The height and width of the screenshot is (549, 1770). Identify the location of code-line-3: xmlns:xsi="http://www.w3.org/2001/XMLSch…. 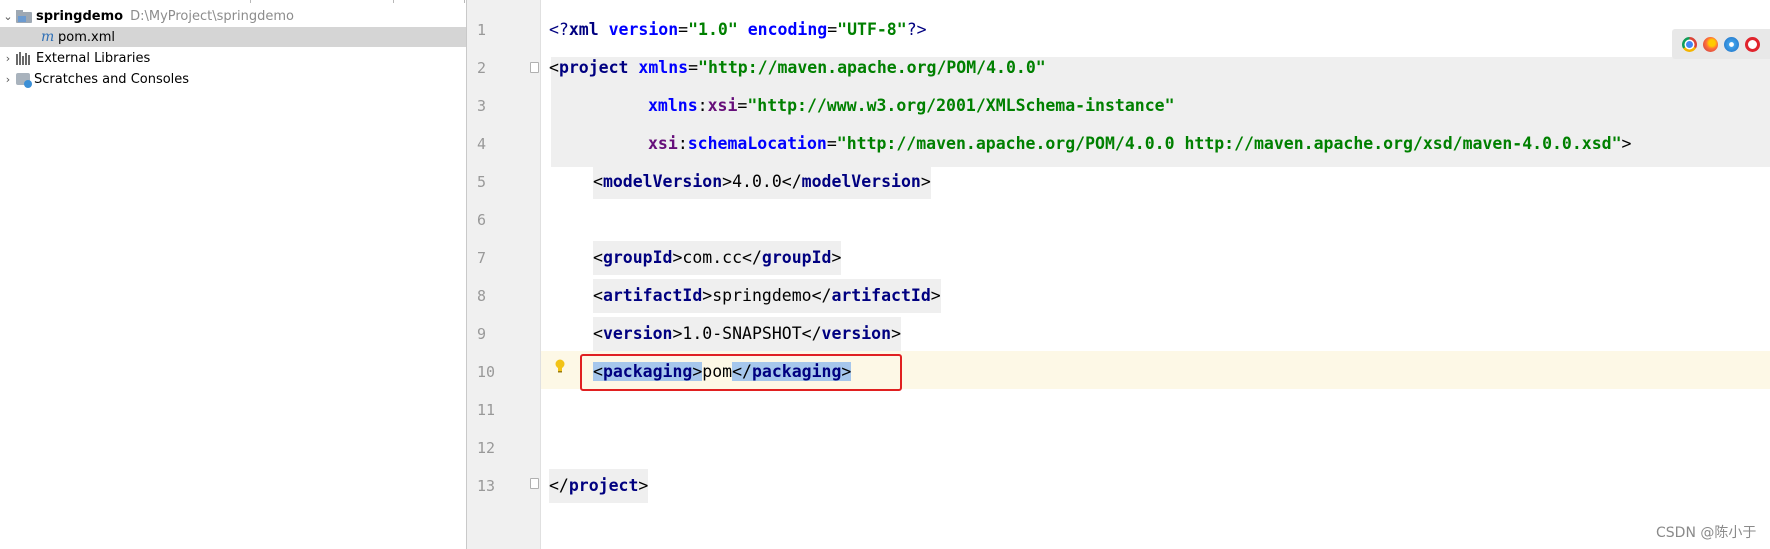
(911, 105).